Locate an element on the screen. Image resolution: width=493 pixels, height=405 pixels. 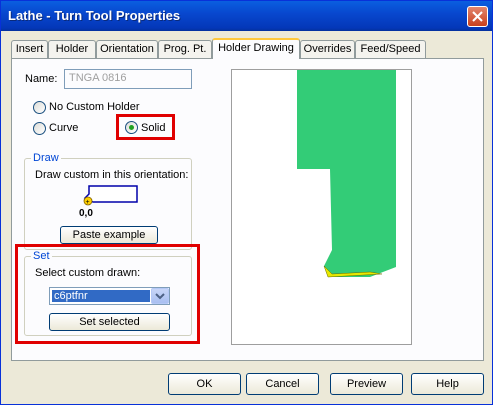
tab-insert: Insert is located at coordinates (29, 49).